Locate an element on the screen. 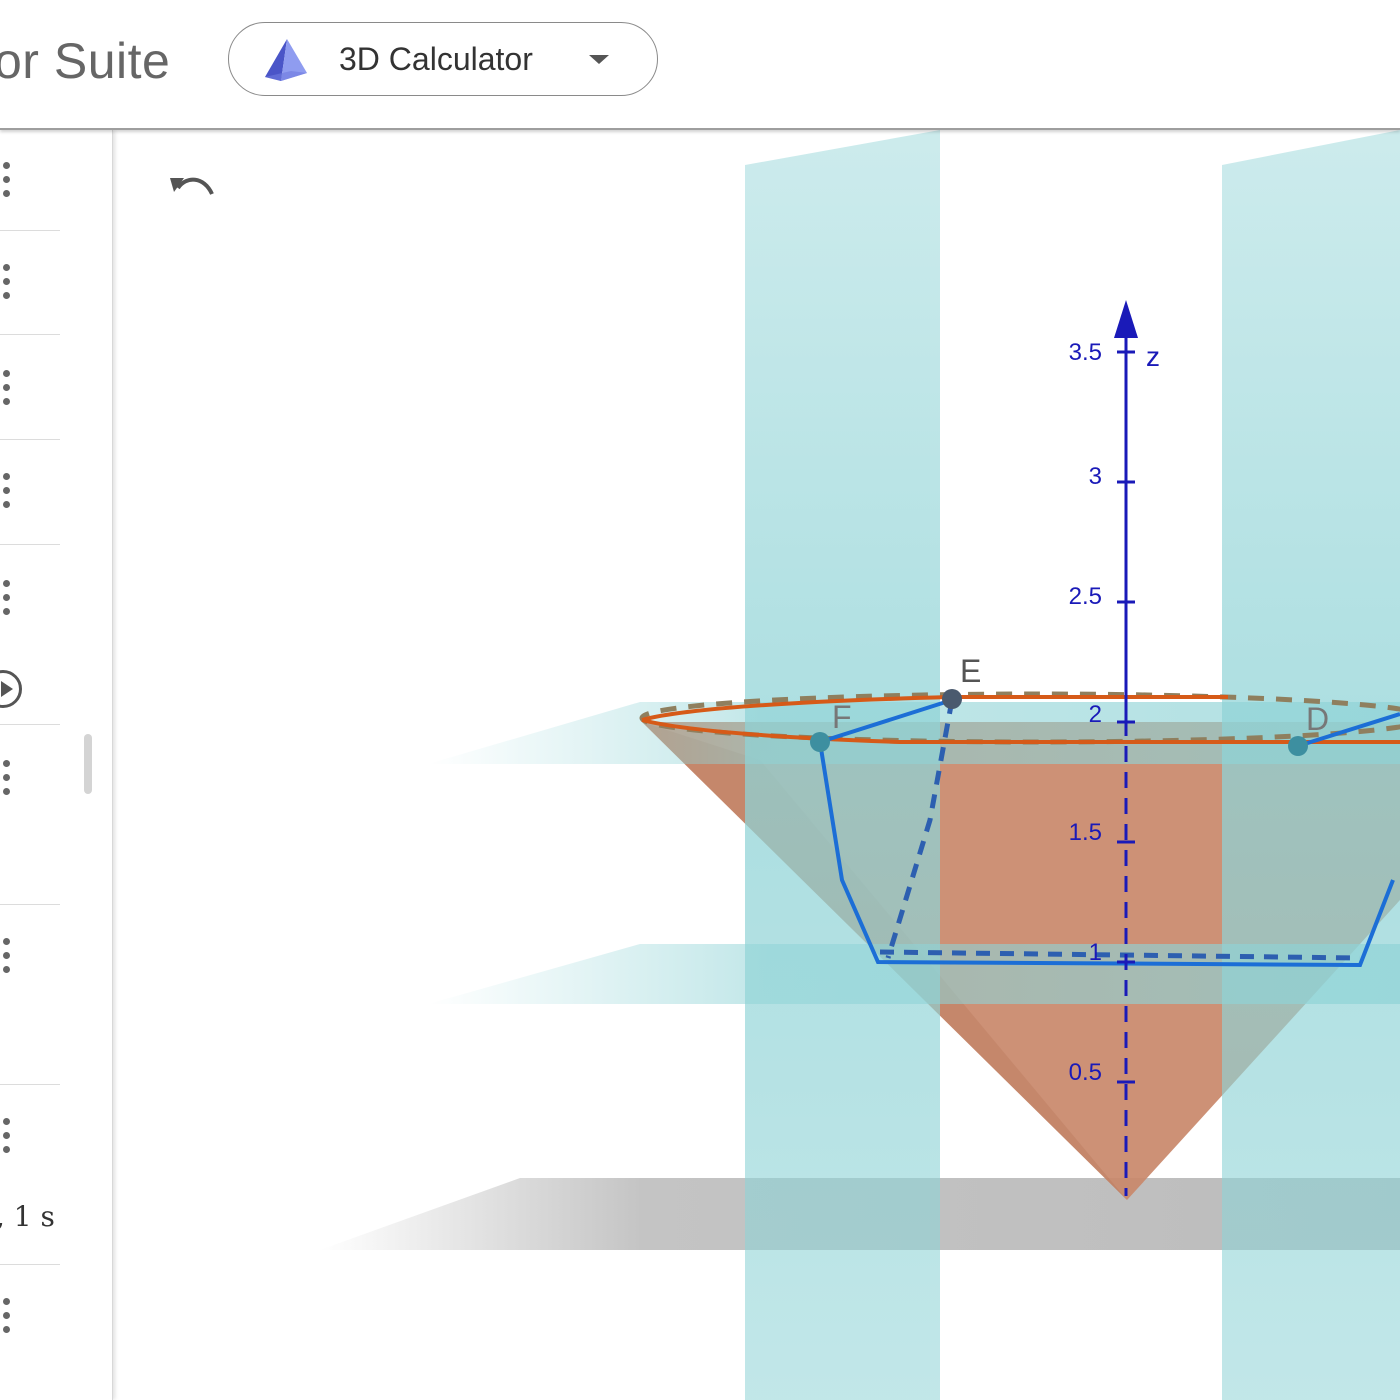  z-tick-label: 3.5 is located at coordinates (1085, 352).